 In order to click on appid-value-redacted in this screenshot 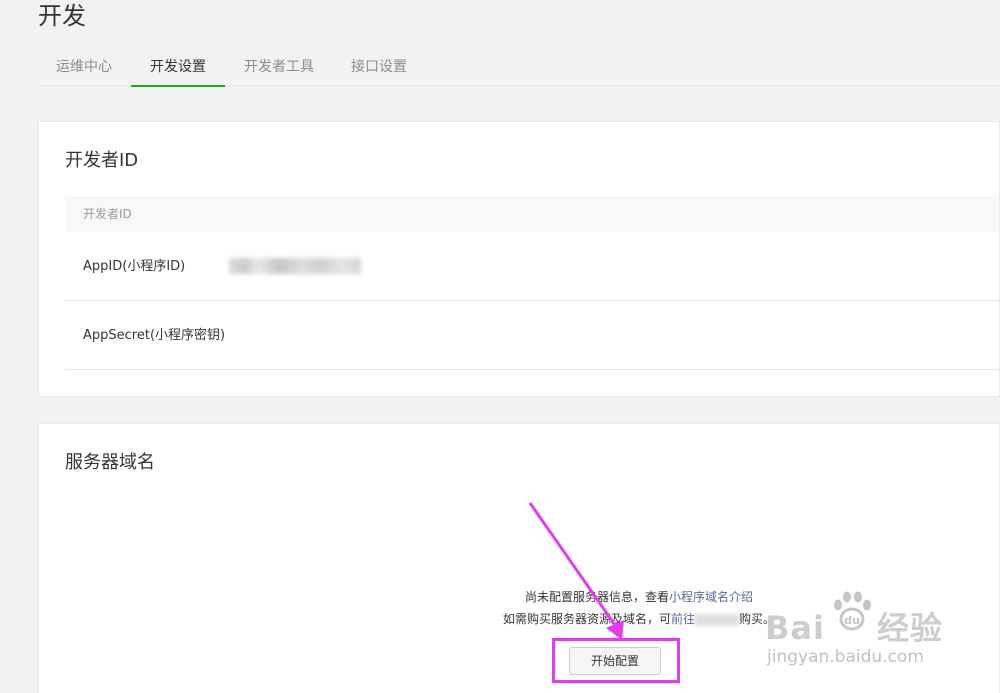, I will do `click(295, 266)`.